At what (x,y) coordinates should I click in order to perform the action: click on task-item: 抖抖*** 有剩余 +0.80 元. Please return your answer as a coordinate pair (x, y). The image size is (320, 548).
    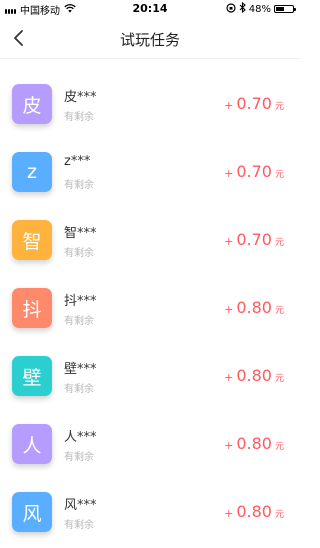
    Looking at the image, I should click on (150, 310).